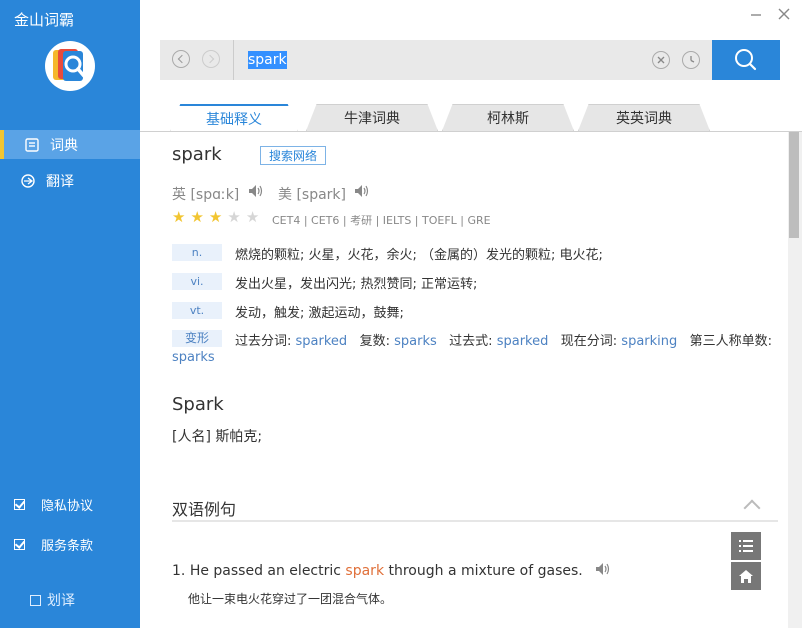 The width and height of the screenshot is (802, 628). I want to click on minimize-button, so click(756, 14).